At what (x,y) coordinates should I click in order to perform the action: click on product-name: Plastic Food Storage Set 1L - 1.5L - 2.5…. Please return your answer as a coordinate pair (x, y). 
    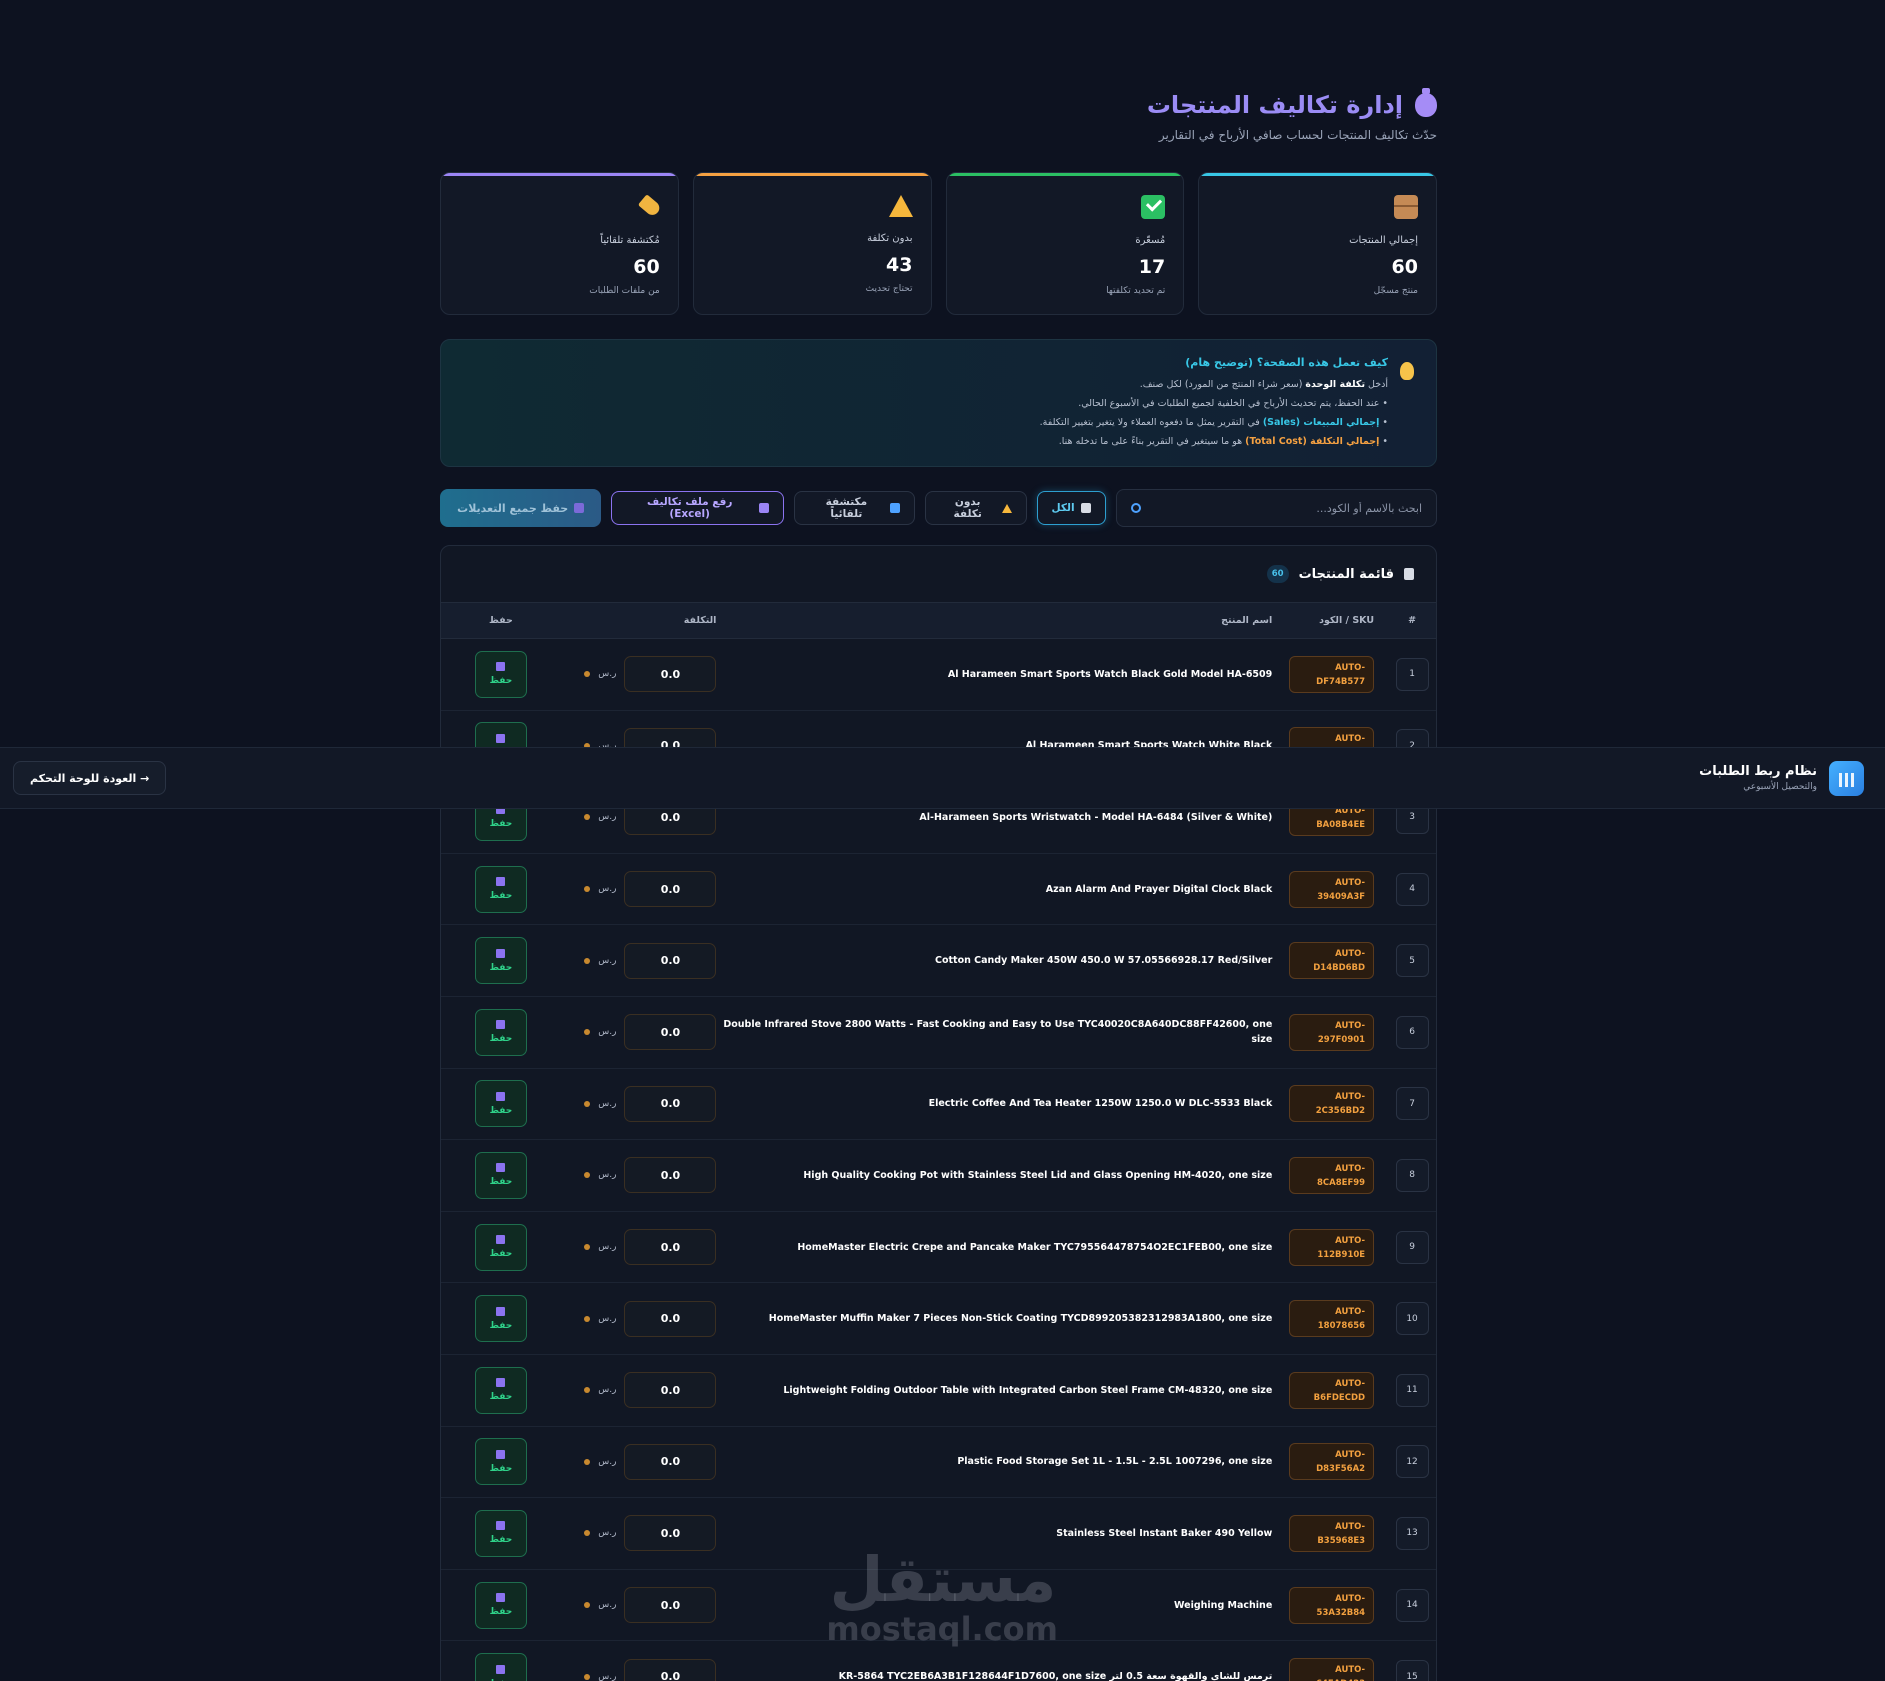
    Looking at the image, I should click on (1115, 1462).